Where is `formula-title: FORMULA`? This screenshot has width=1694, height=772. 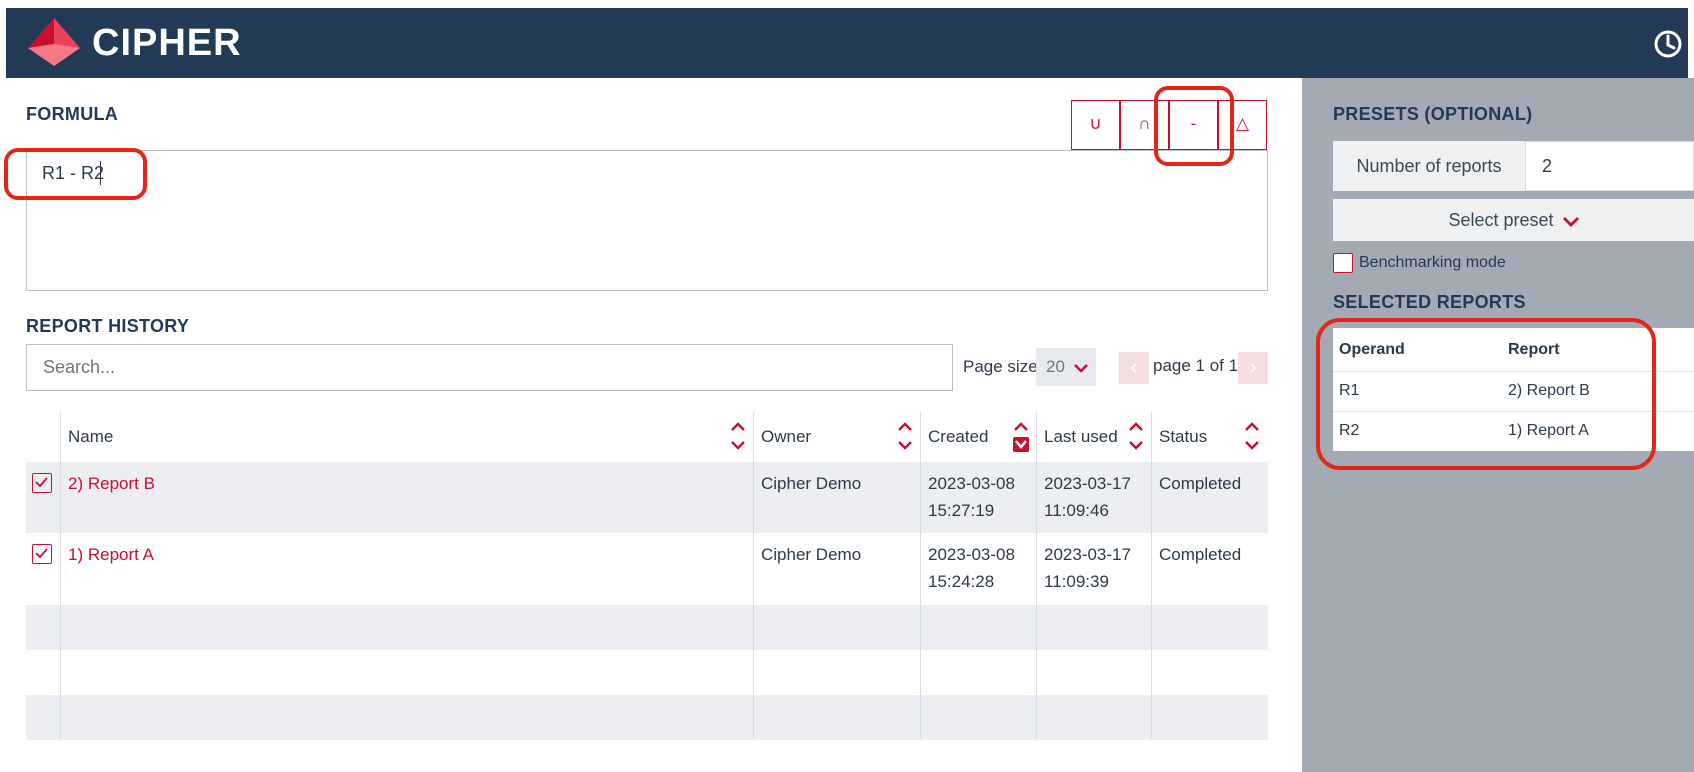 formula-title: FORMULA is located at coordinates (72, 114).